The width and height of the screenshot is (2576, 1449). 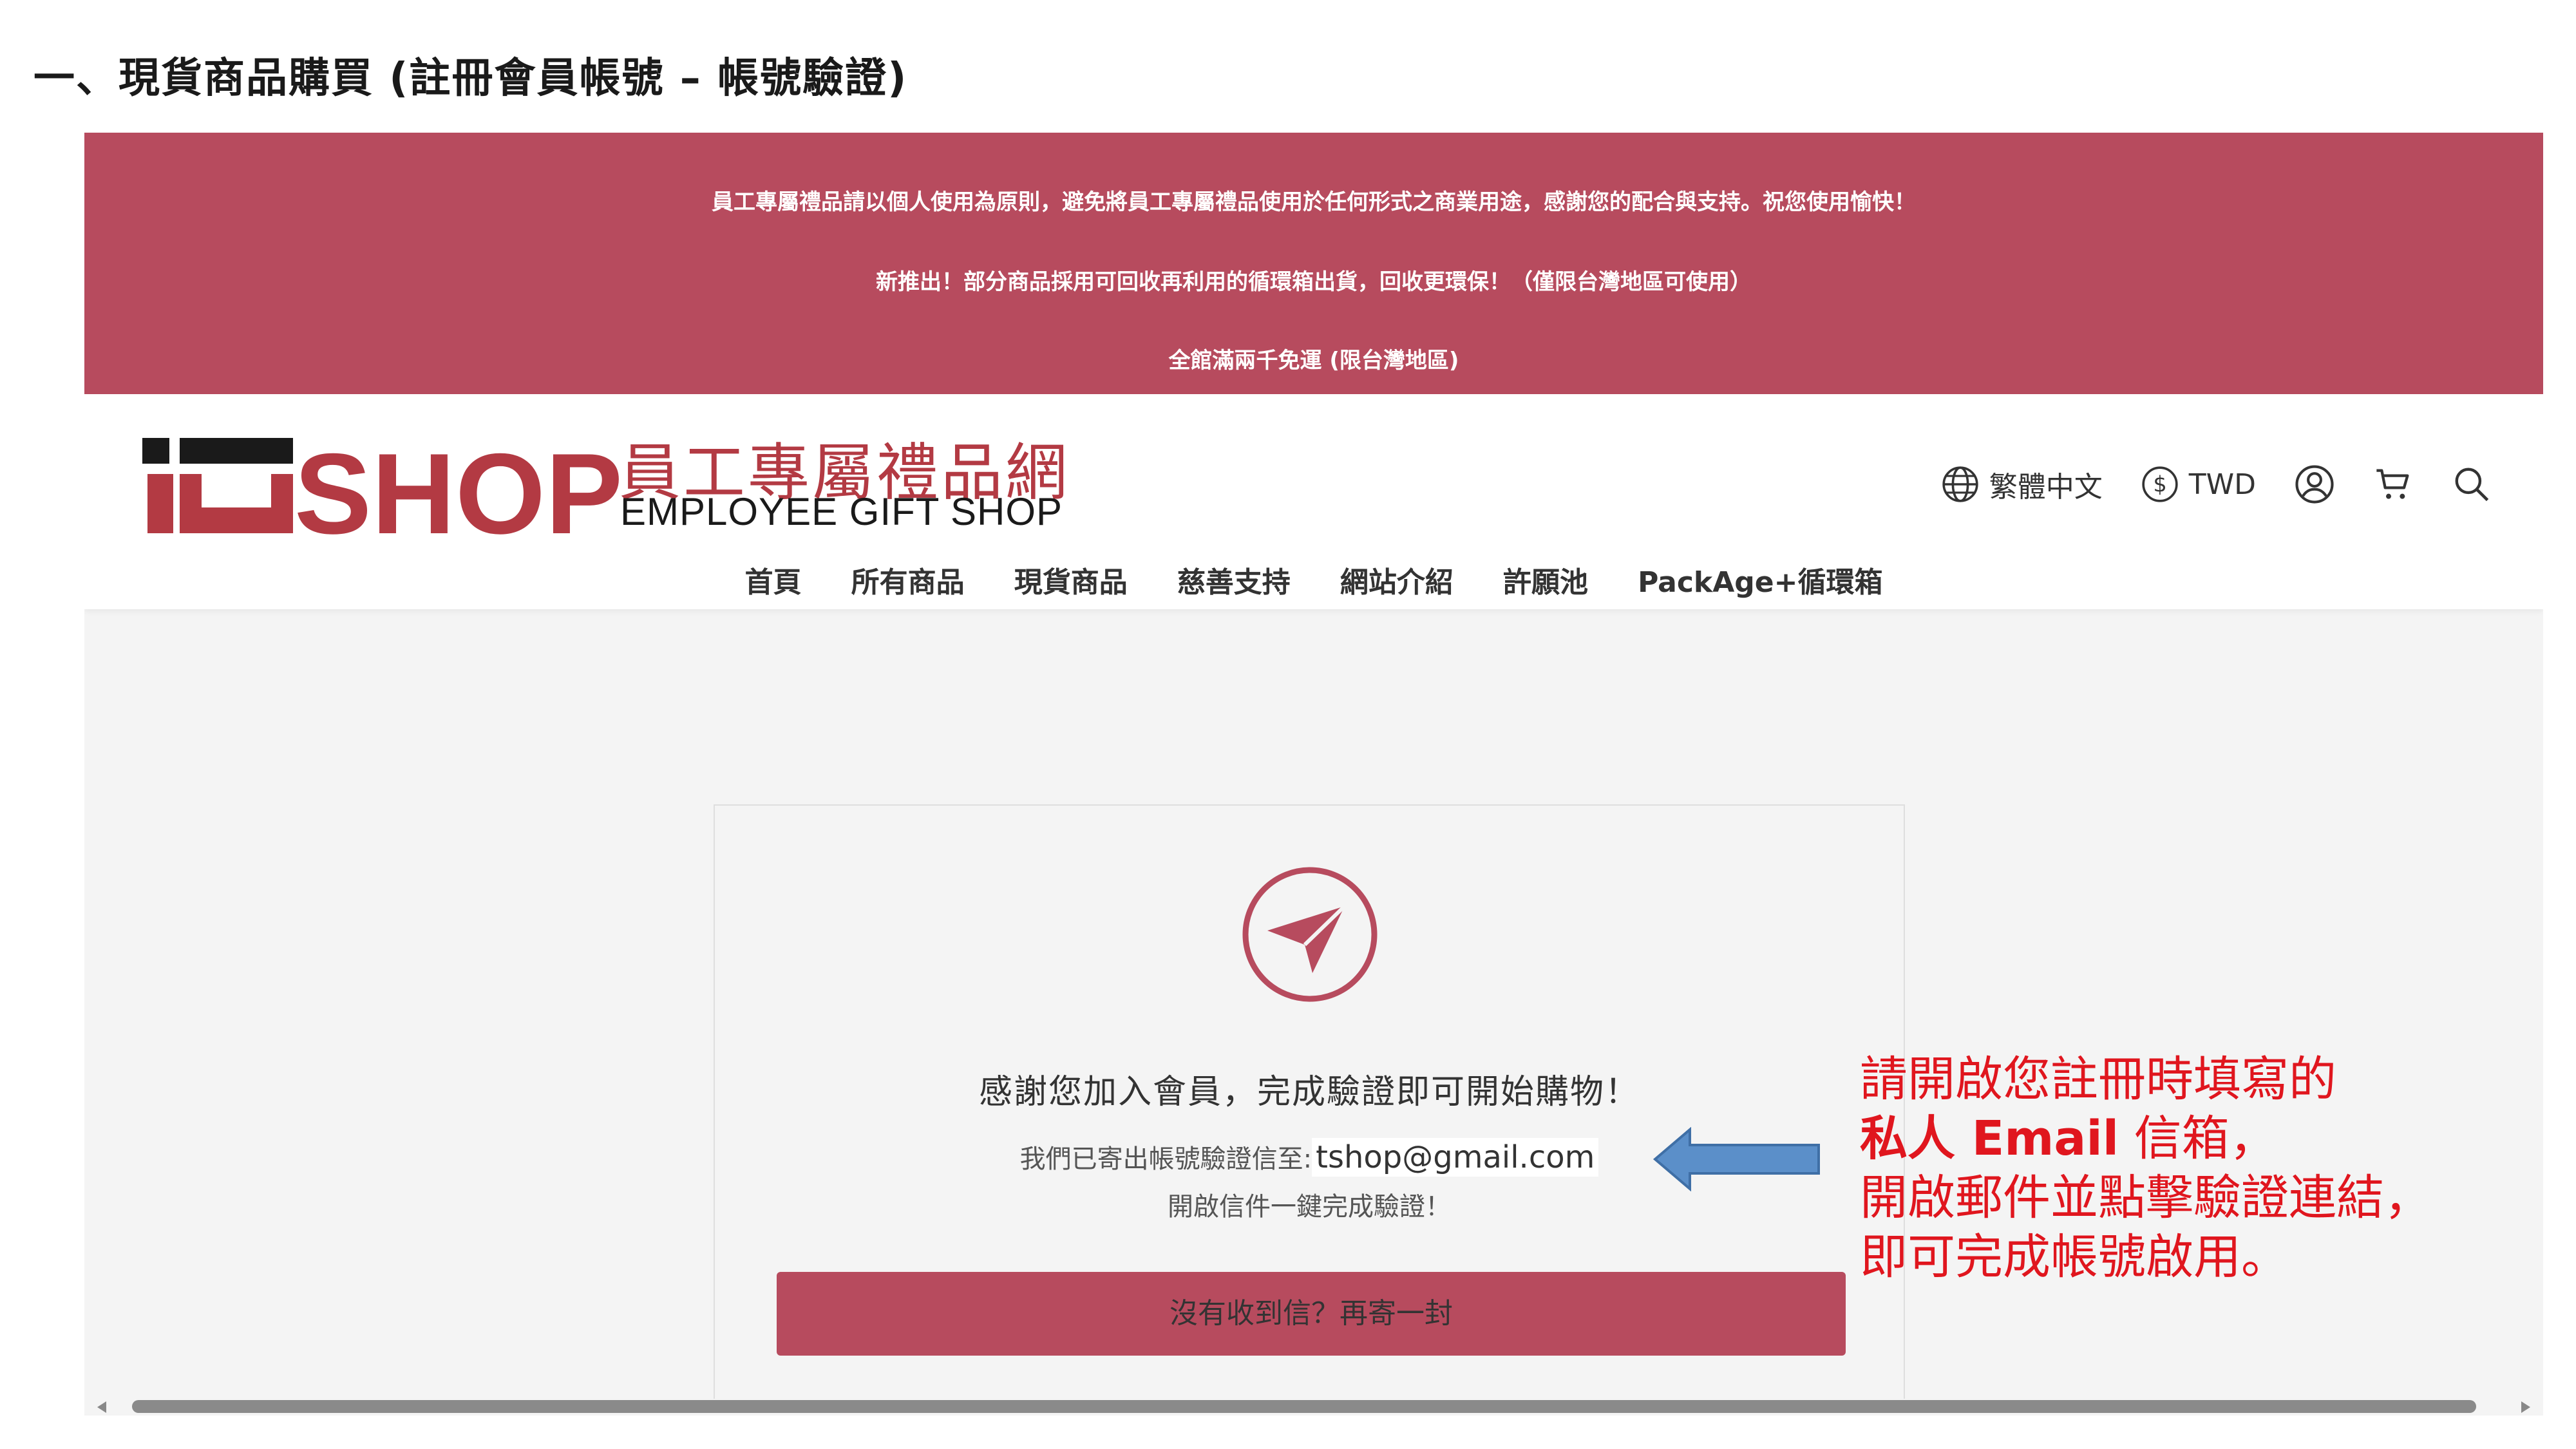 I want to click on announcement-3: 全館滿兩千免運 (限台灣地區), so click(x=1314, y=361).